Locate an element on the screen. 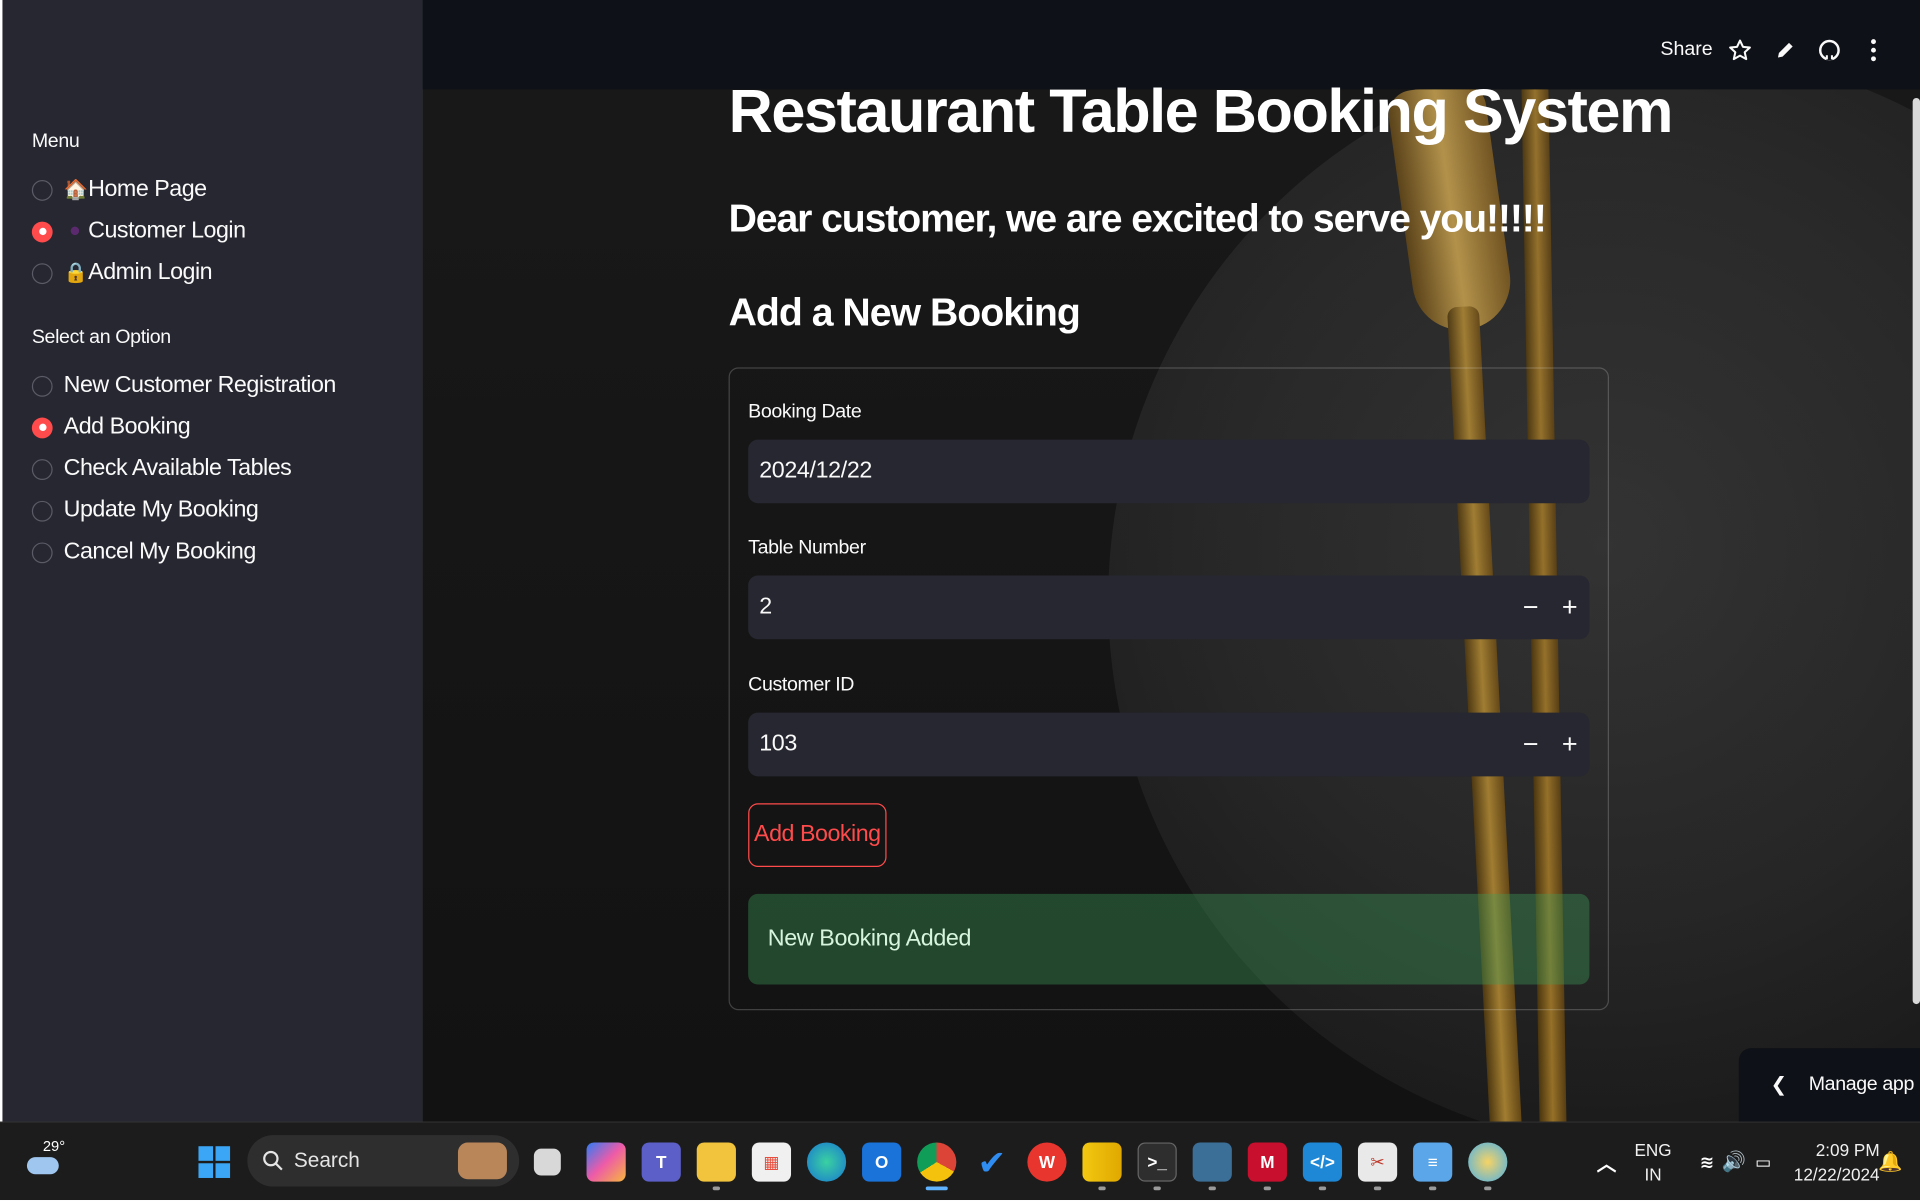 The height and width of the screenshot is (1204, 1920). scrollbar is located at coordinates (1916, 551).